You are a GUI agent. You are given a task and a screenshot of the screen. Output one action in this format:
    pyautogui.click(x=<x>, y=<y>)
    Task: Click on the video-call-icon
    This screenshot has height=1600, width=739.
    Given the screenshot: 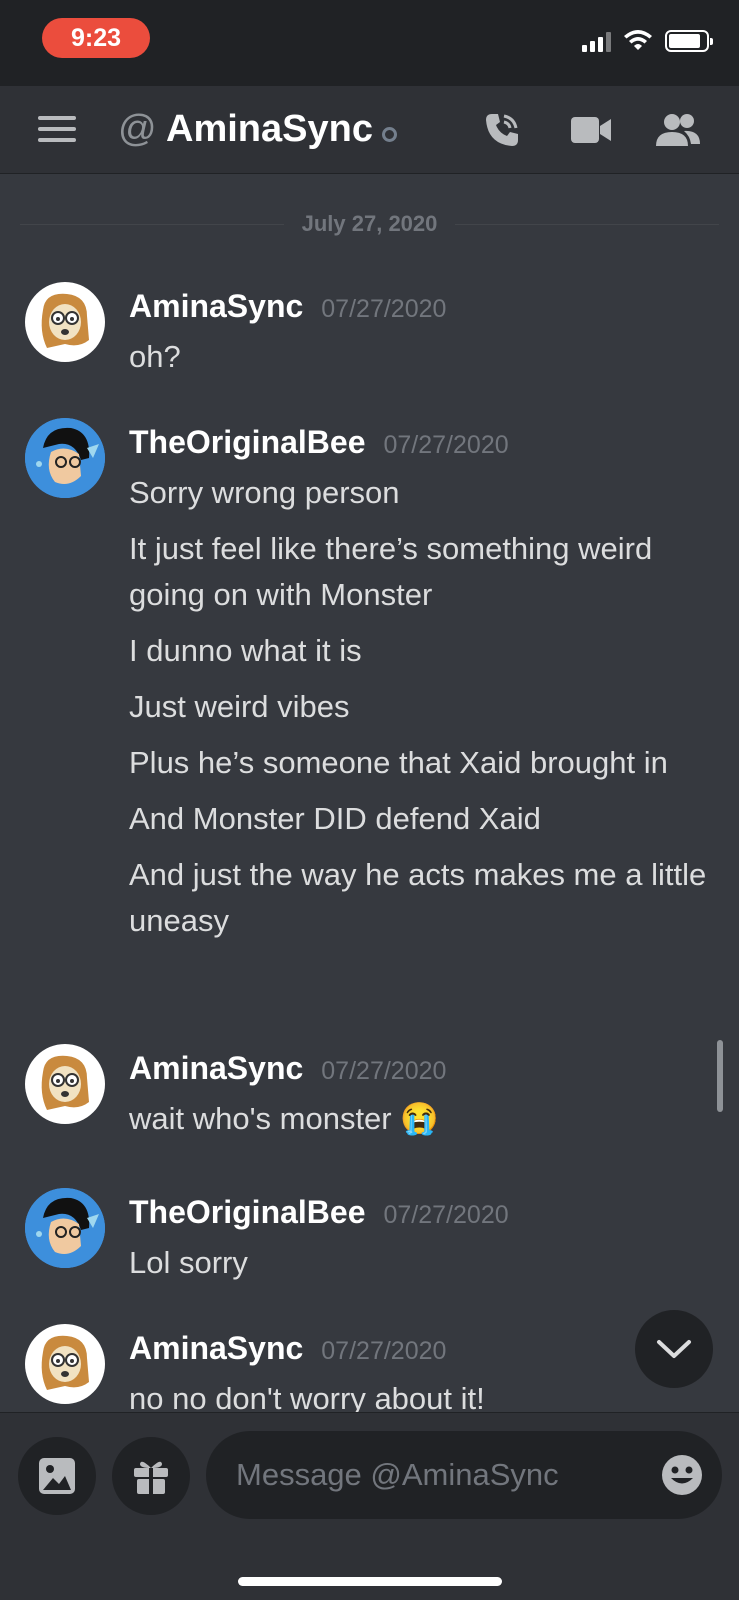 What is the action you would take?
    pyautogui.click(x=591, y=130)
    